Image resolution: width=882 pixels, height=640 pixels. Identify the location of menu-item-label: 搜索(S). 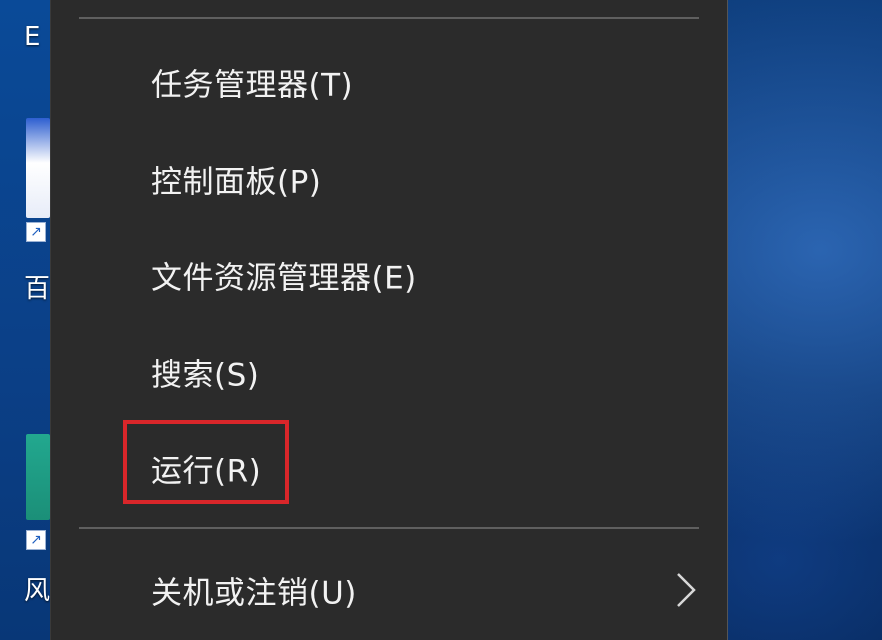
(205, 375).